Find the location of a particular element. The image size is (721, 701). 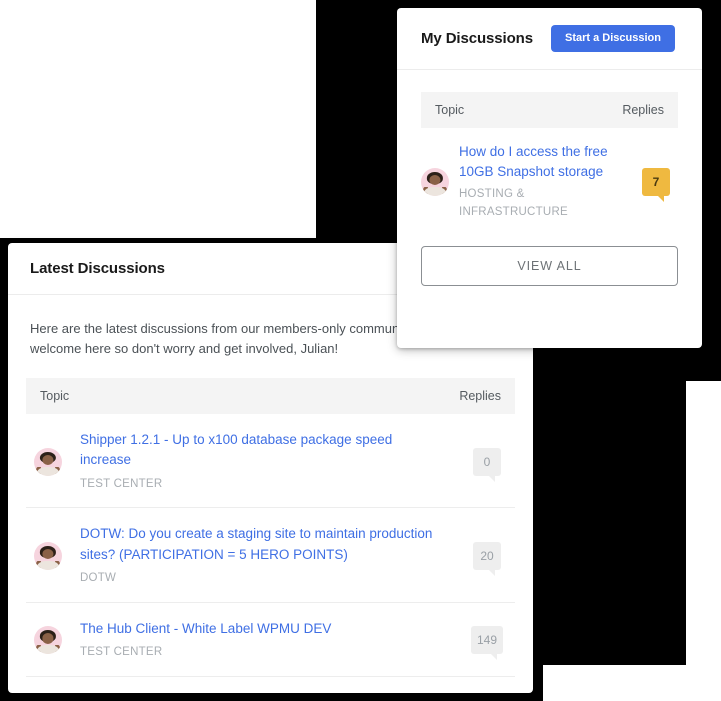

reply-count-value: 0 is located at coordinates (487, 461).